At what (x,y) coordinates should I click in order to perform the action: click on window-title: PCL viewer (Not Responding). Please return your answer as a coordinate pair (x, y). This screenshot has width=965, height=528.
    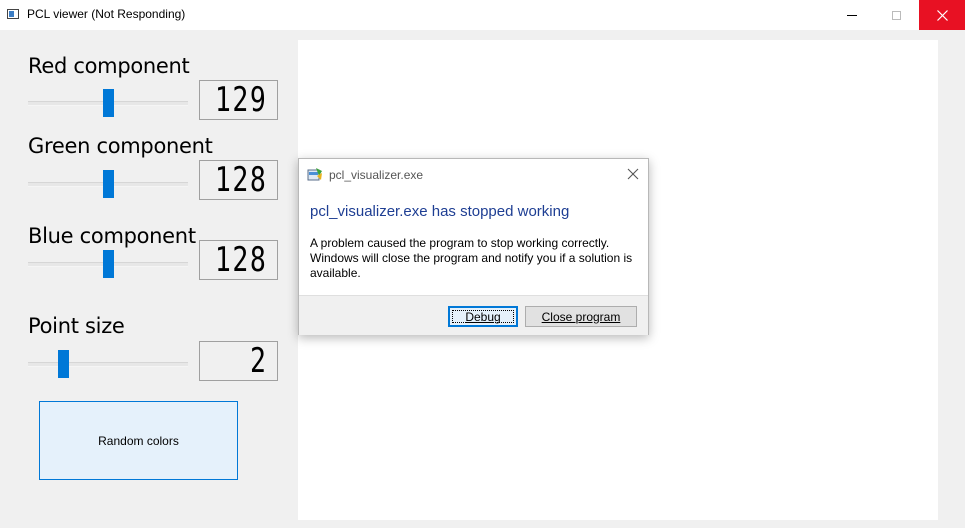
    Looking at the image, I should click on (106, 14).